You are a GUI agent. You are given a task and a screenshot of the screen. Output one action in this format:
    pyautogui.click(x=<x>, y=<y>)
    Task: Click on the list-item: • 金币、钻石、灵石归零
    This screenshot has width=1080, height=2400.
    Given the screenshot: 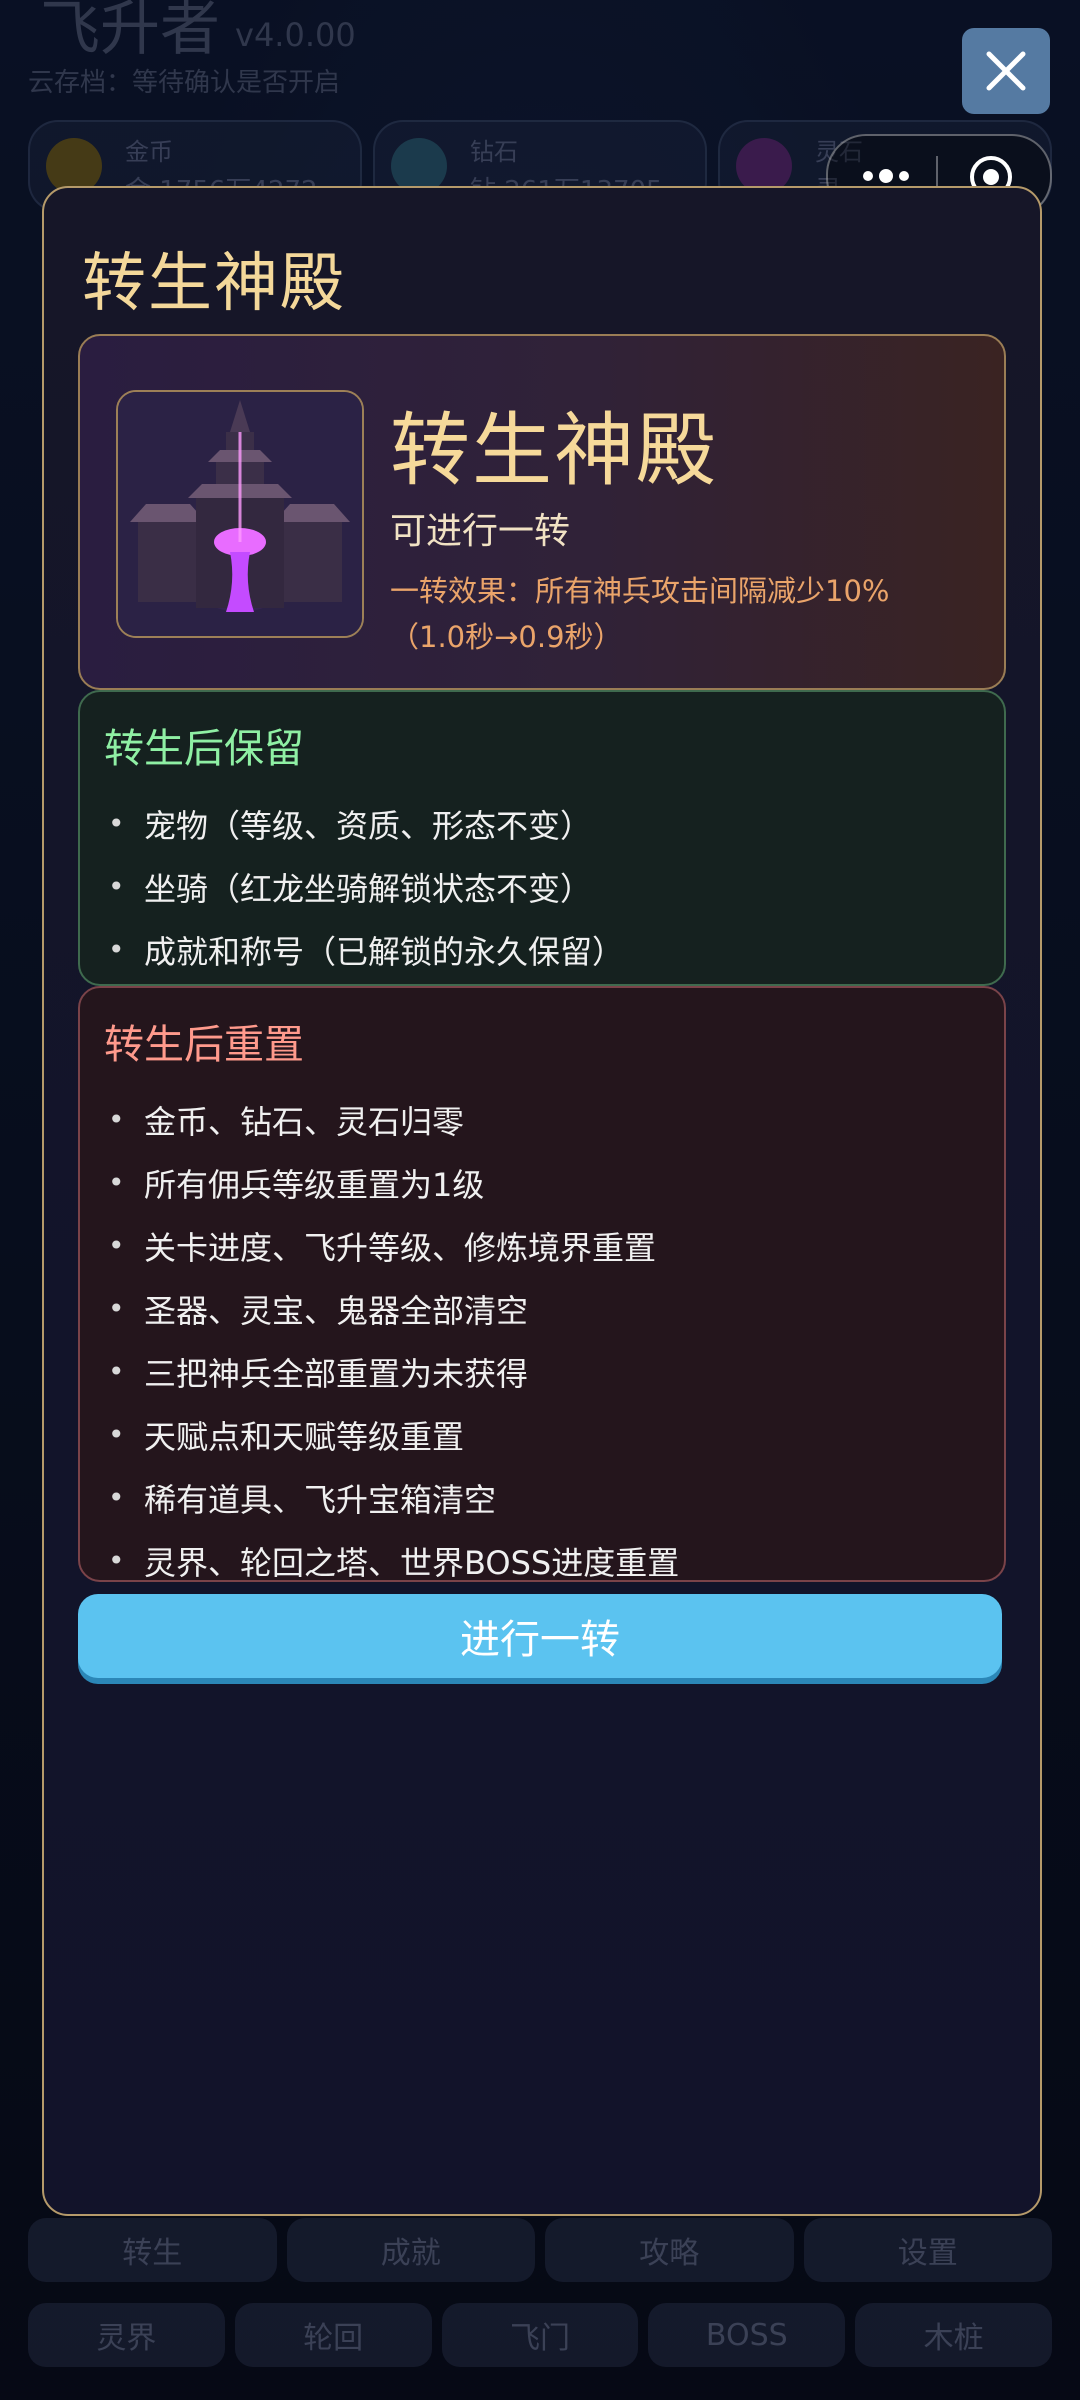 What is the action you would take?
    pyautogui.click(x=286, y=1121)
    